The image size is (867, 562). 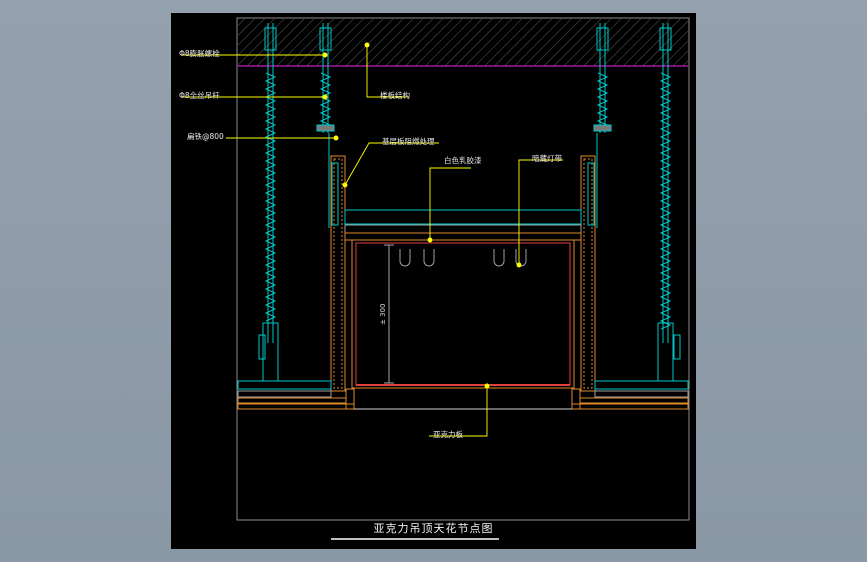 What do you see at coordinates (268, 202) in the screenshot?
I see `hanger-rod-left-outer` at bounding box center [268, 202].